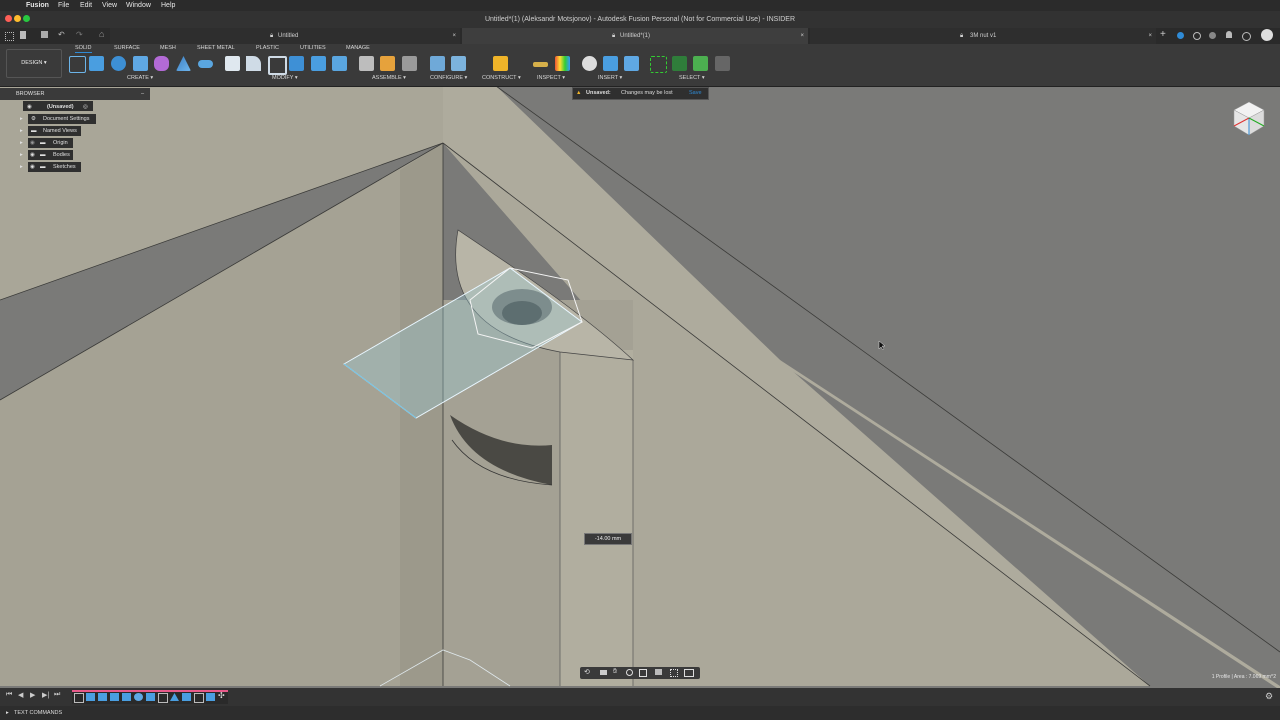 The height and width of the screenshot is (720, 1280). What do you see at coordinates (458, 63) in the screenshot?
I see `configure-table-icon` at bounding box center [458, 63].